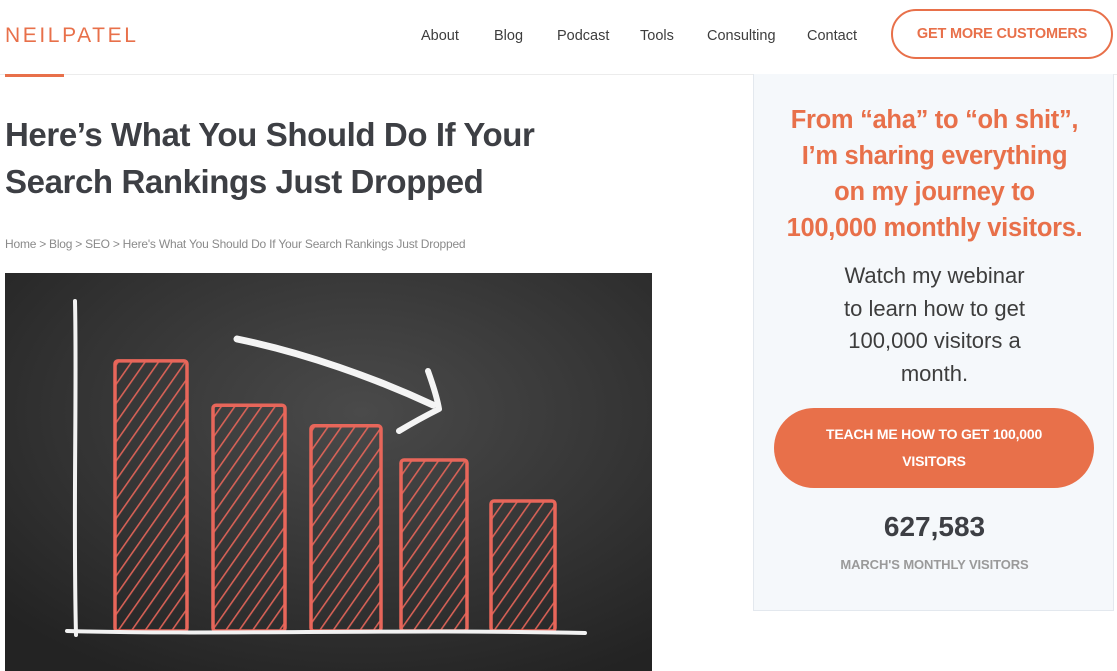 Image resolution: width=1117 pixels, height=671 pixels. What do you see at coordinates (741, 36) in the screenshot?
I see `nav-consulting: Consulting` at bounding box center [741, 36].